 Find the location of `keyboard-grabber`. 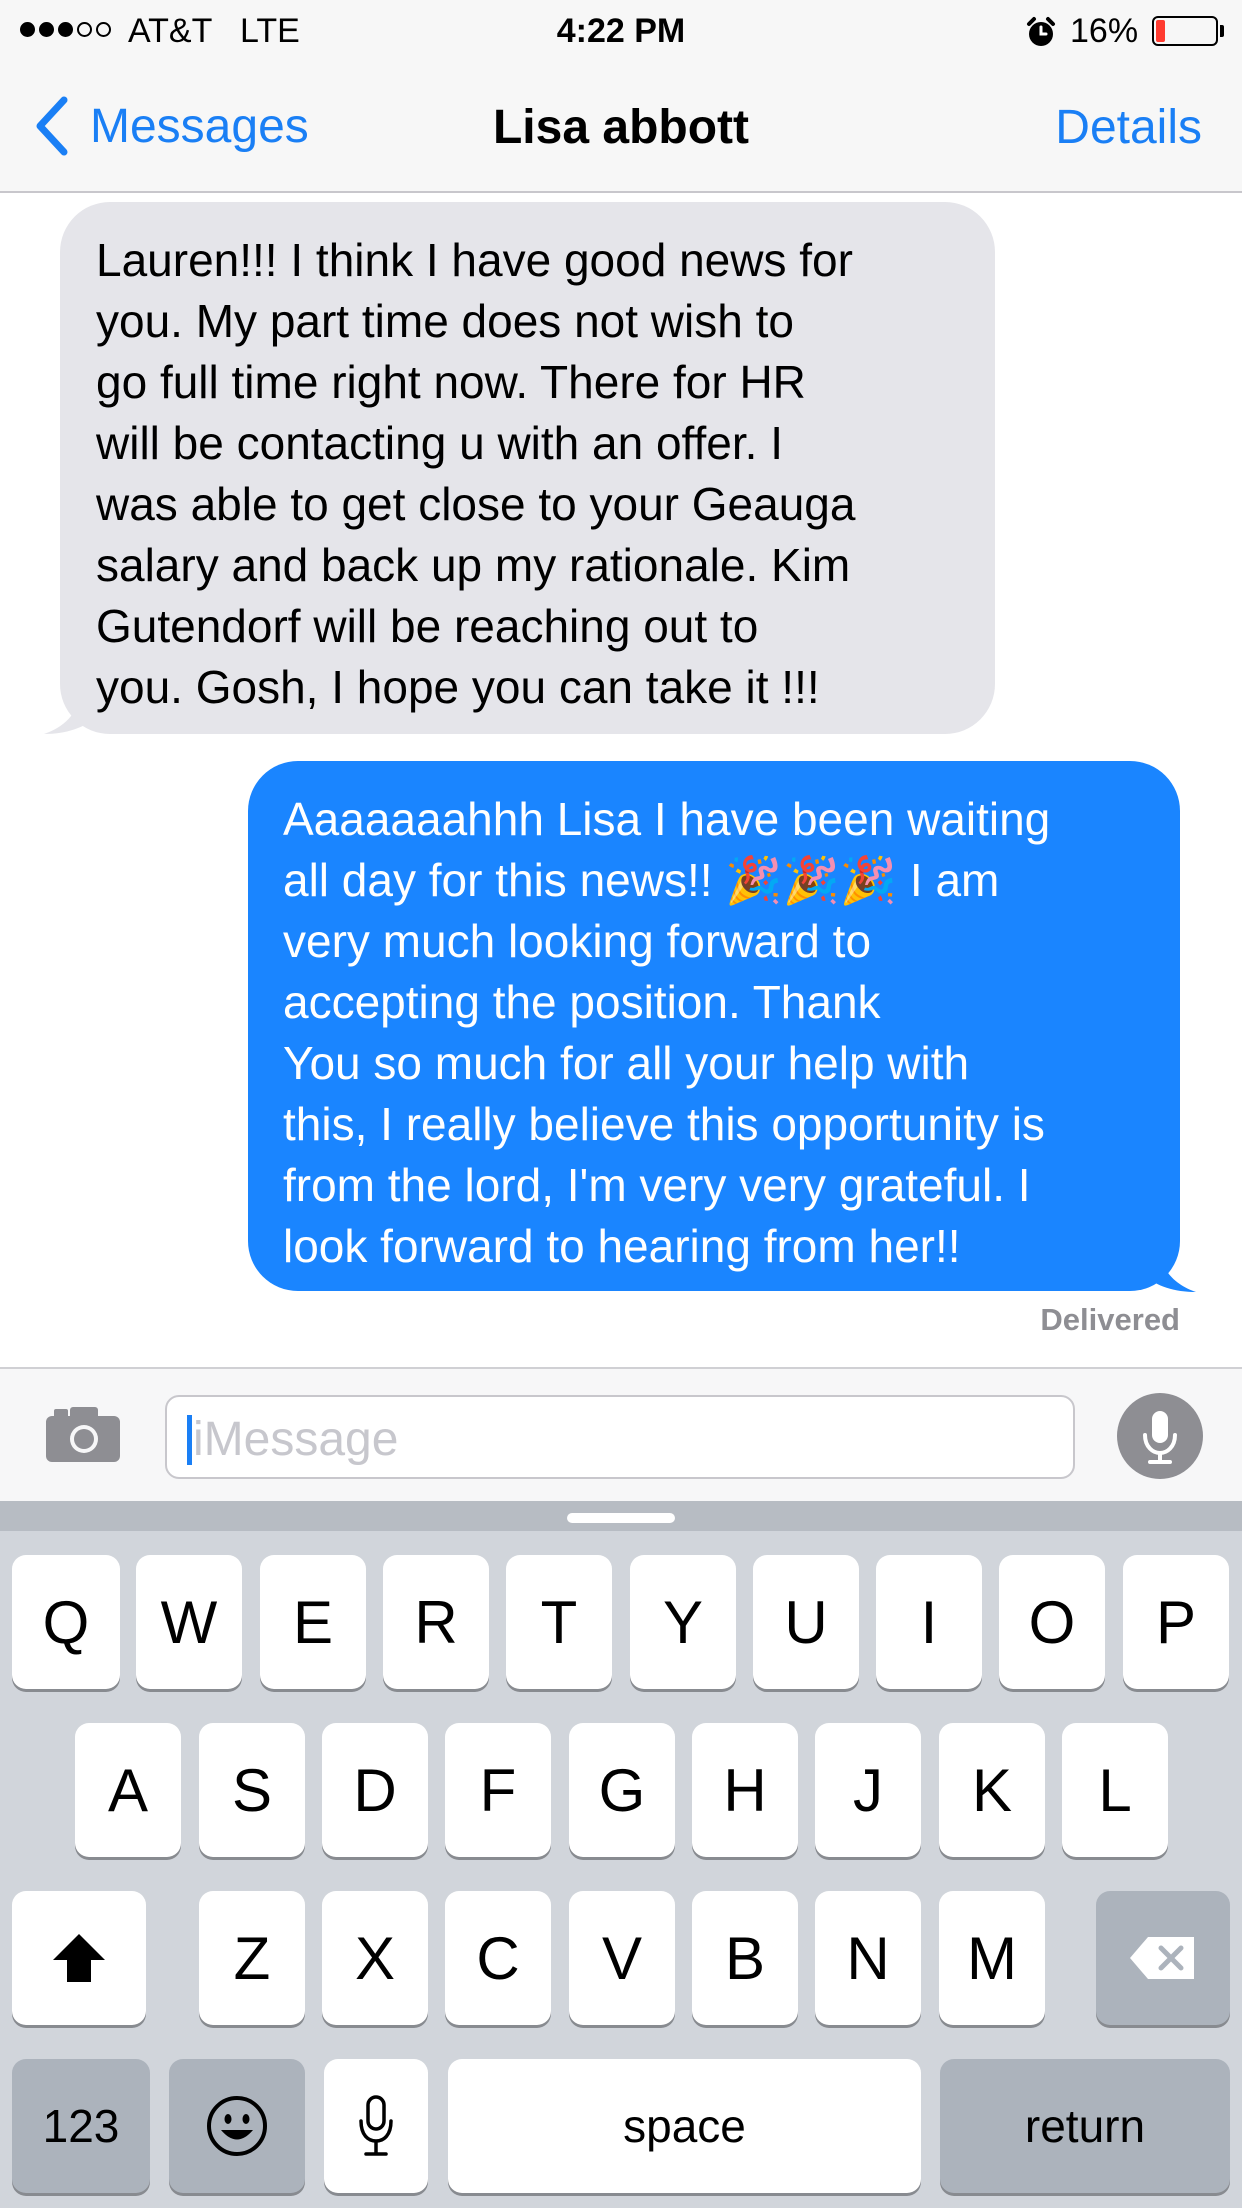

keyboard-grabber is located at coordinates (621, 1518).